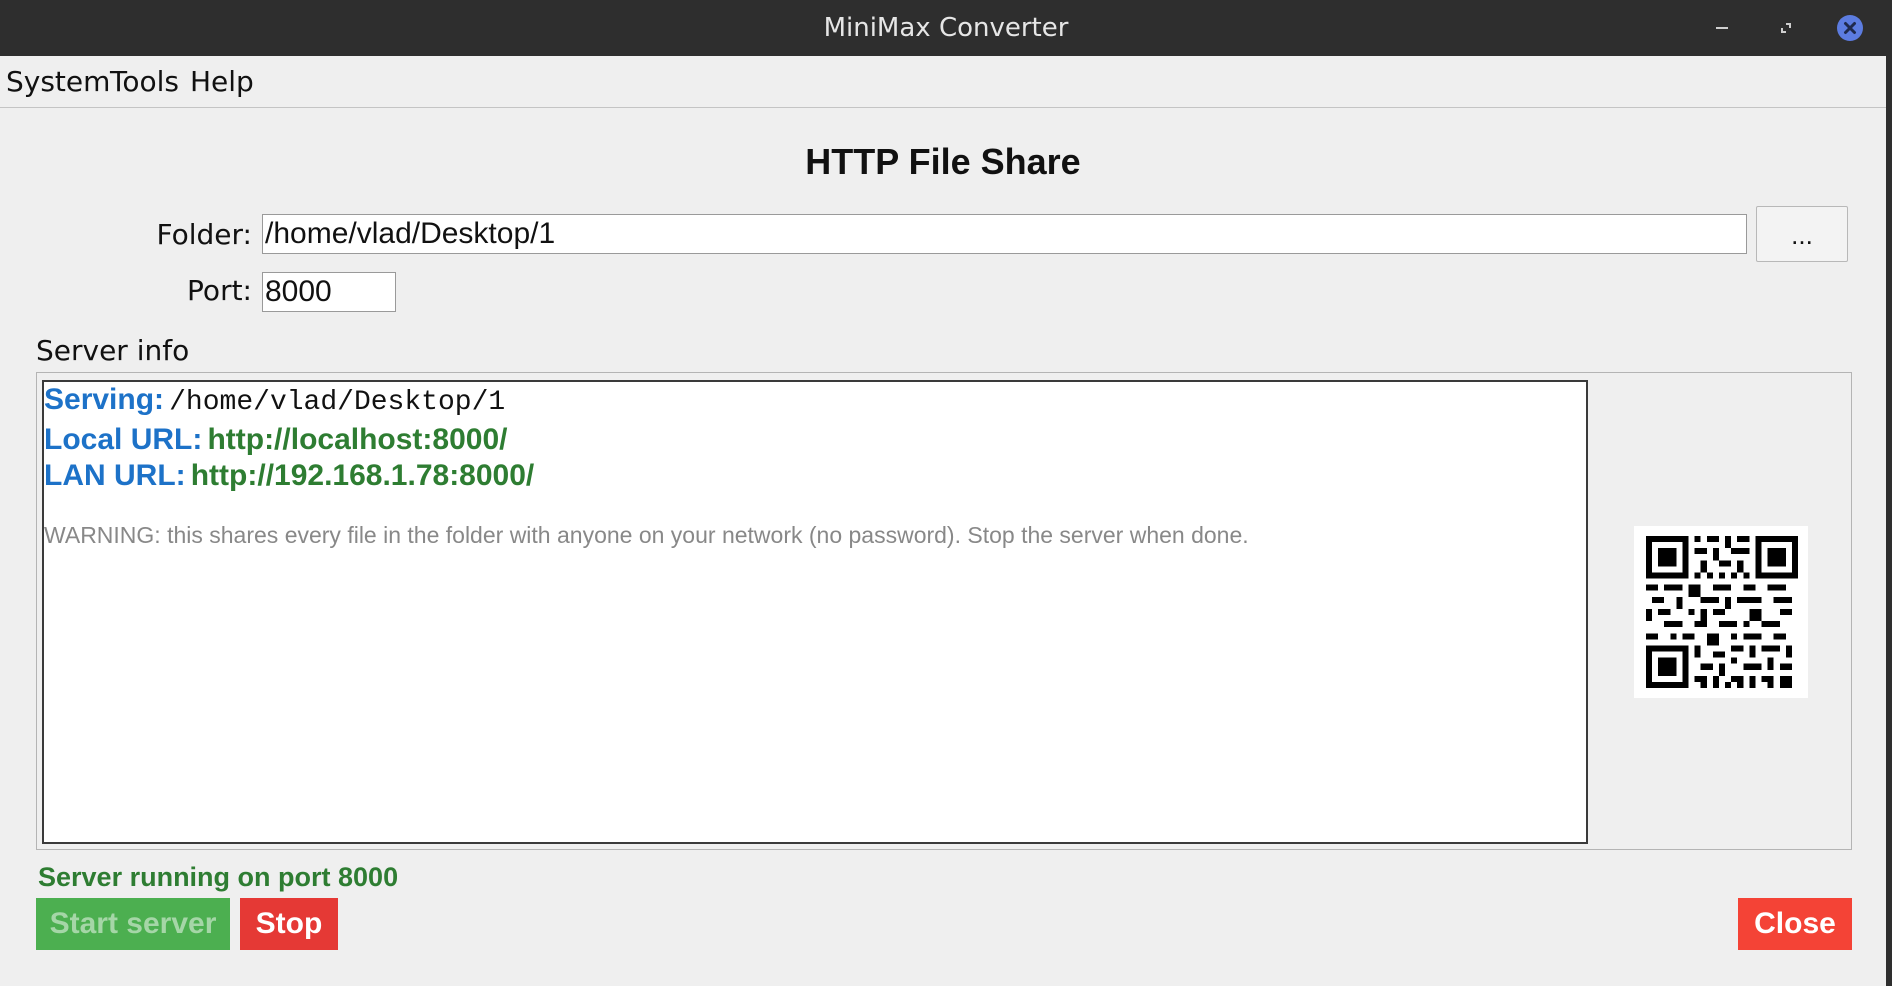  I want to click on page-title: HTTP File Share, so click(943, 161).